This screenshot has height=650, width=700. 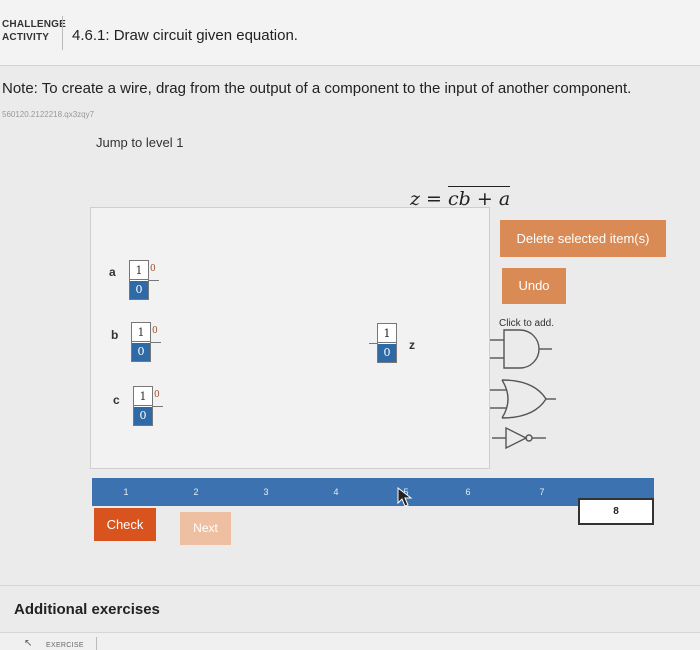 What do you see at coordinates (350, 641) in the screenshot?
I see `exercise-strip` at bounding box center [350, 641].